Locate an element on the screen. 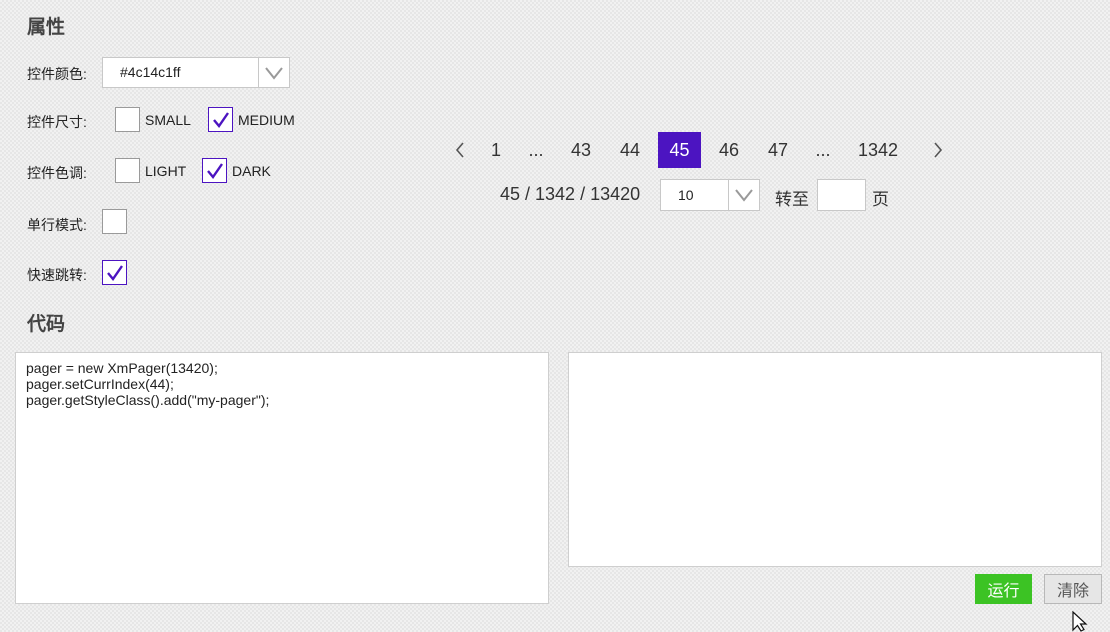  pager-page-45-current: 45 is located at coordinates (679, 150).